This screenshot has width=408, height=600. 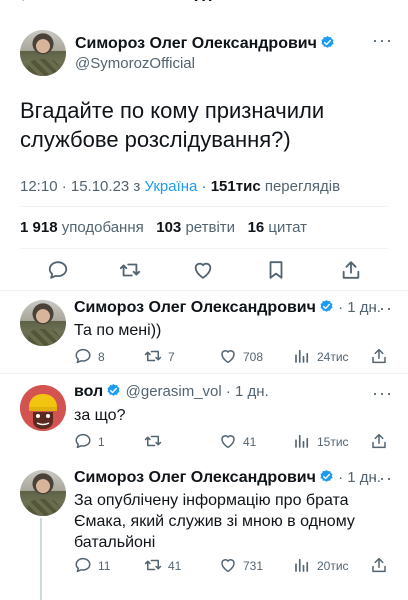 I want to click on like-count: 731, so click(x=241, y=565).